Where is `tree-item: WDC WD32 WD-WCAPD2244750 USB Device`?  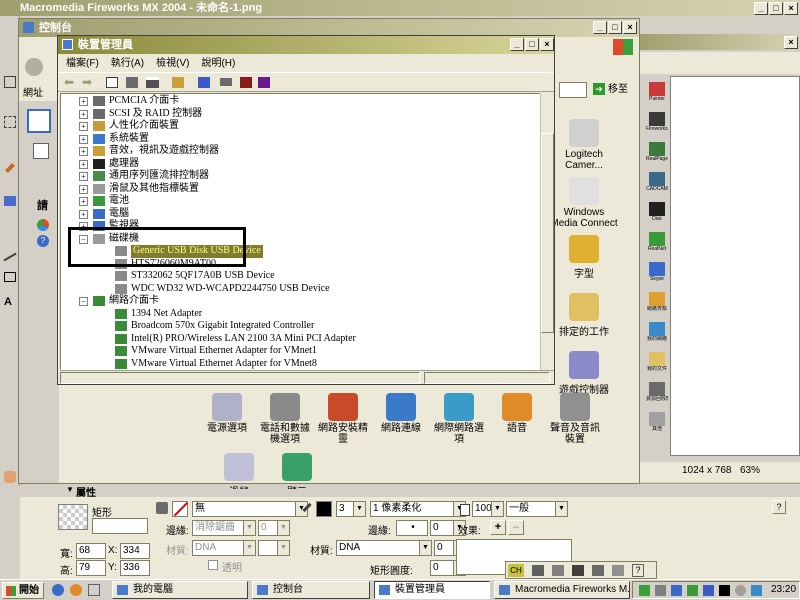 tree-item: WDC WD32 WD-WCAPD2244750 USB Device is located at coordinates (309, 289).